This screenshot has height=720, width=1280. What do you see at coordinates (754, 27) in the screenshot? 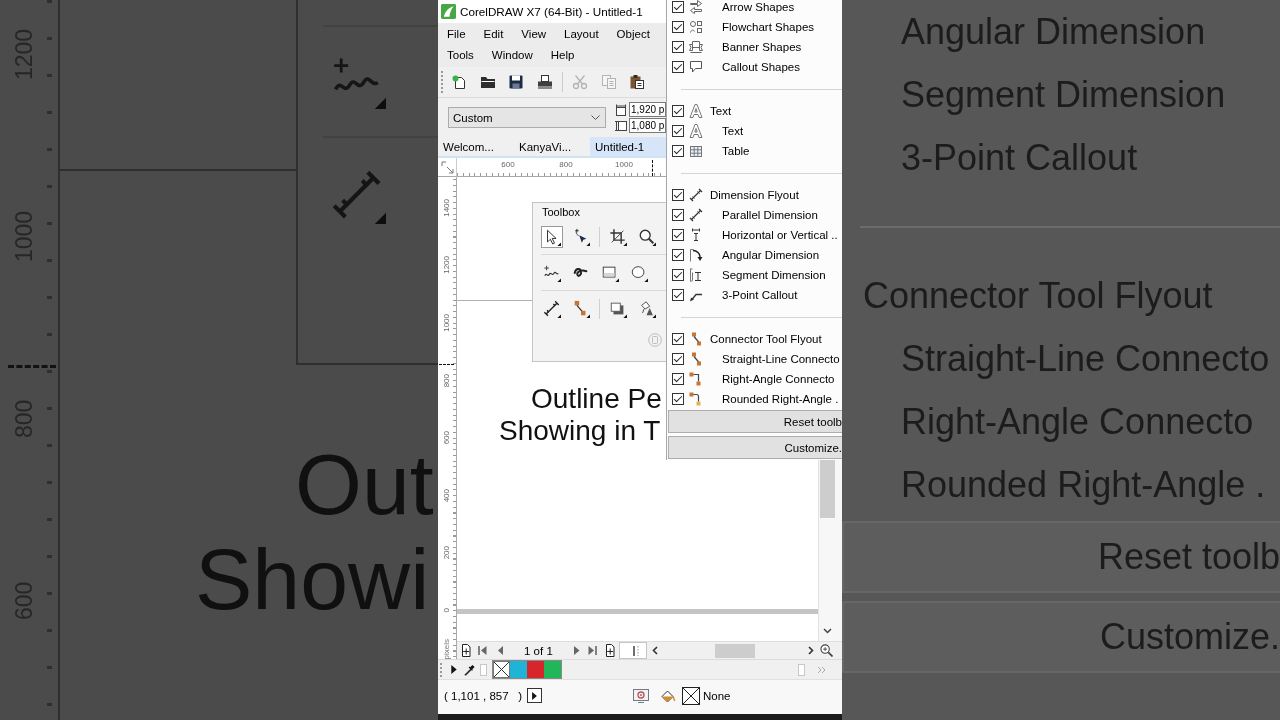
I see `menu-item: Flowchart Shapes` at bounding box center [754, 27].